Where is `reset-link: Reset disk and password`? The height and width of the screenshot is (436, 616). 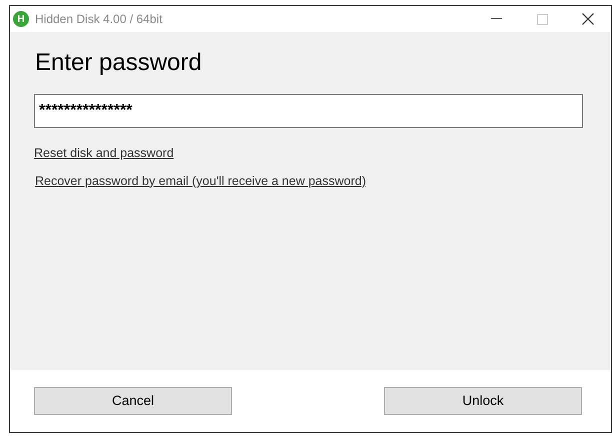
reset-link: Reset disk and password is located at coordinates (104, 153).